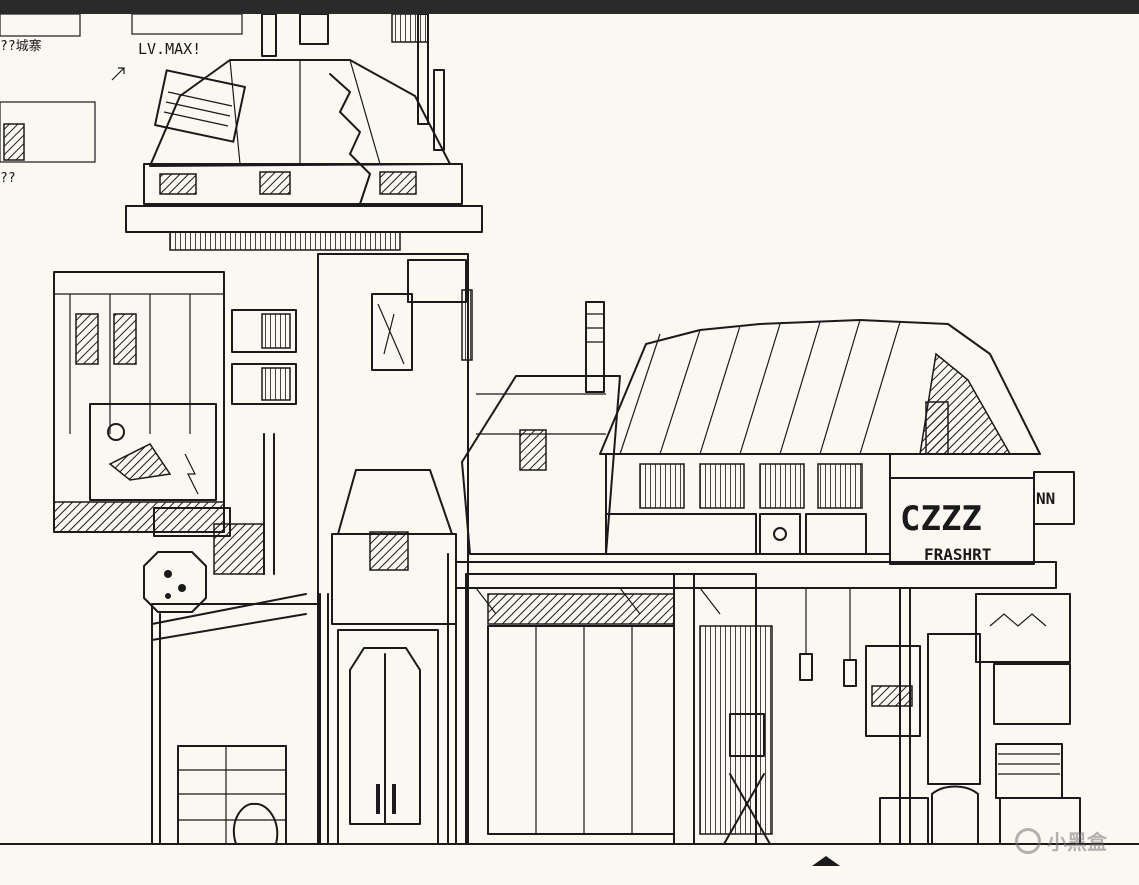 This screenshot has width=1139, height=885. Describe the element at coordinates (118, 74) in the screenshot. I see `arrow-icon` at that location.